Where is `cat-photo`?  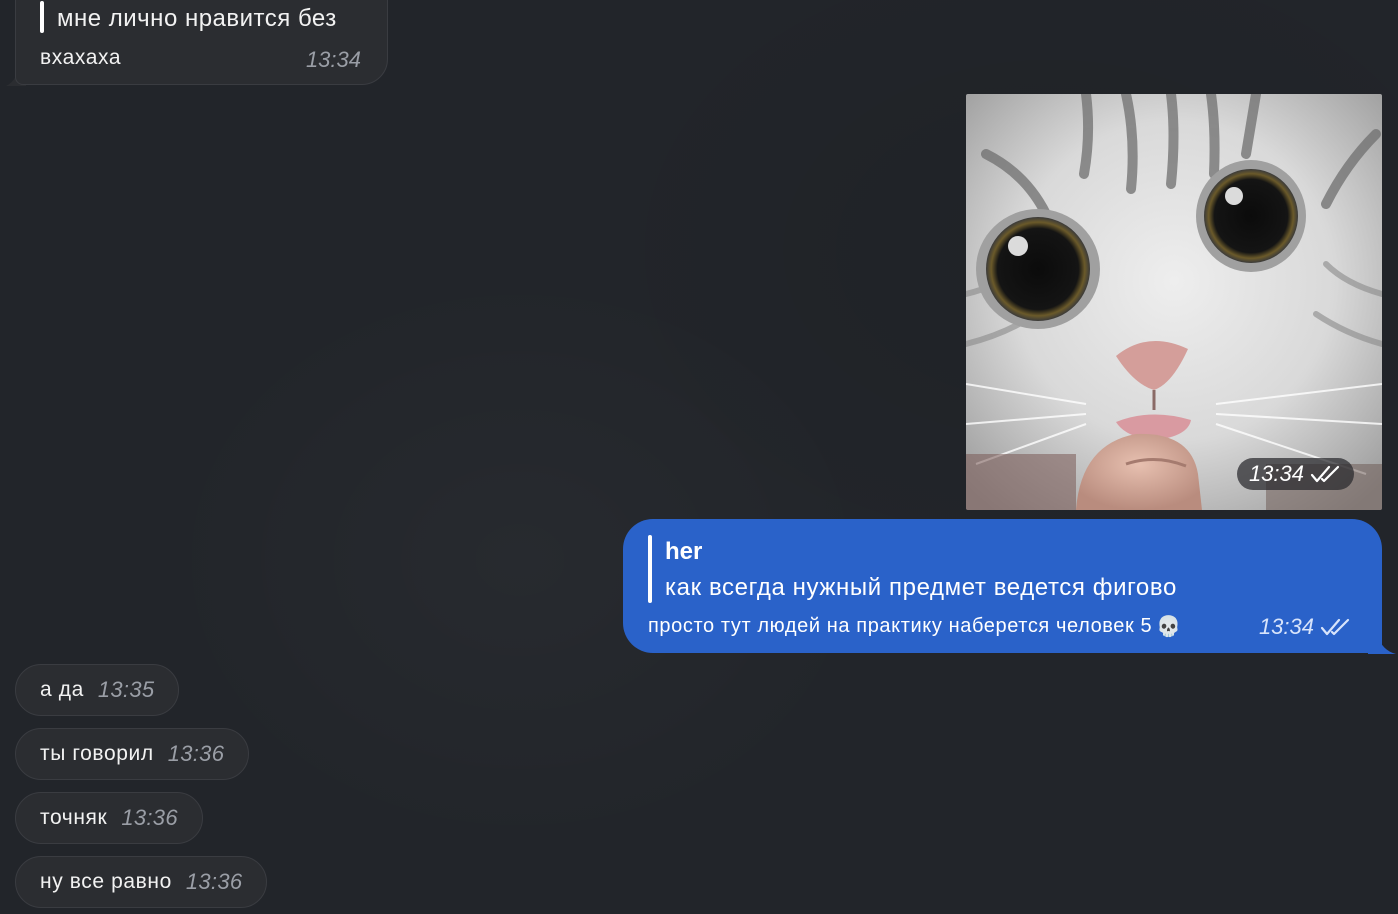 cat-photo is located at coordinates (1174, 302).